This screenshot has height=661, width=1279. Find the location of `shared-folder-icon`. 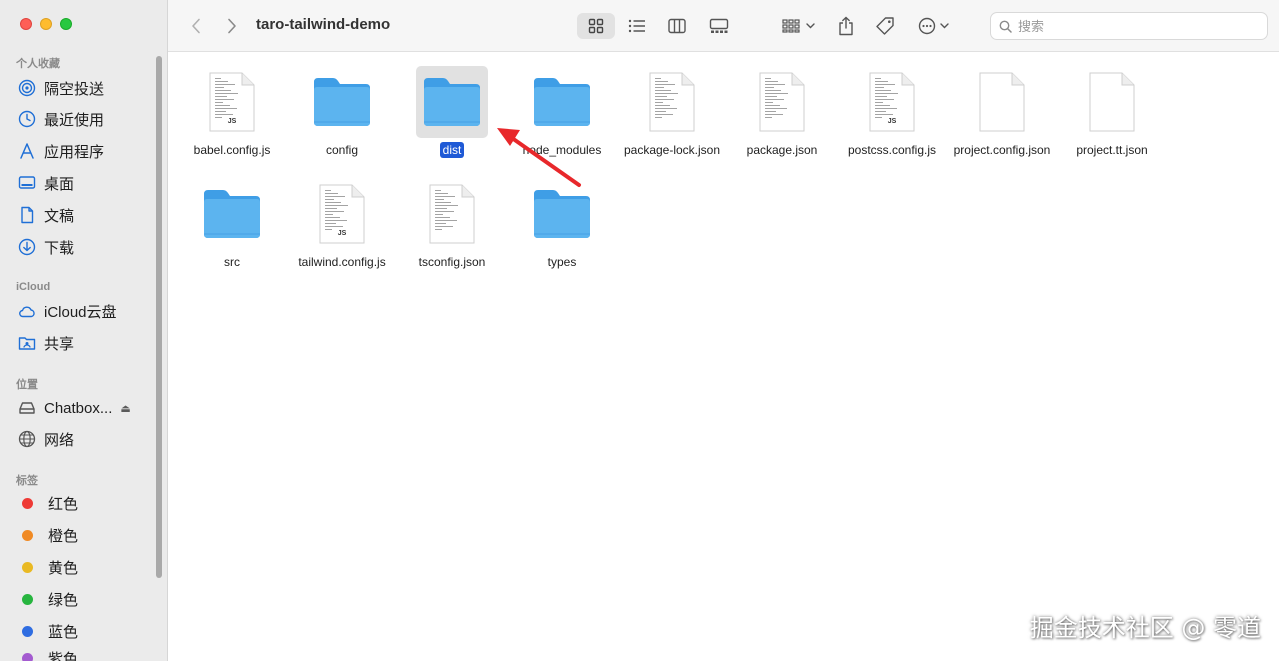

shared-folder-icon is located at coordinates (27, 343).